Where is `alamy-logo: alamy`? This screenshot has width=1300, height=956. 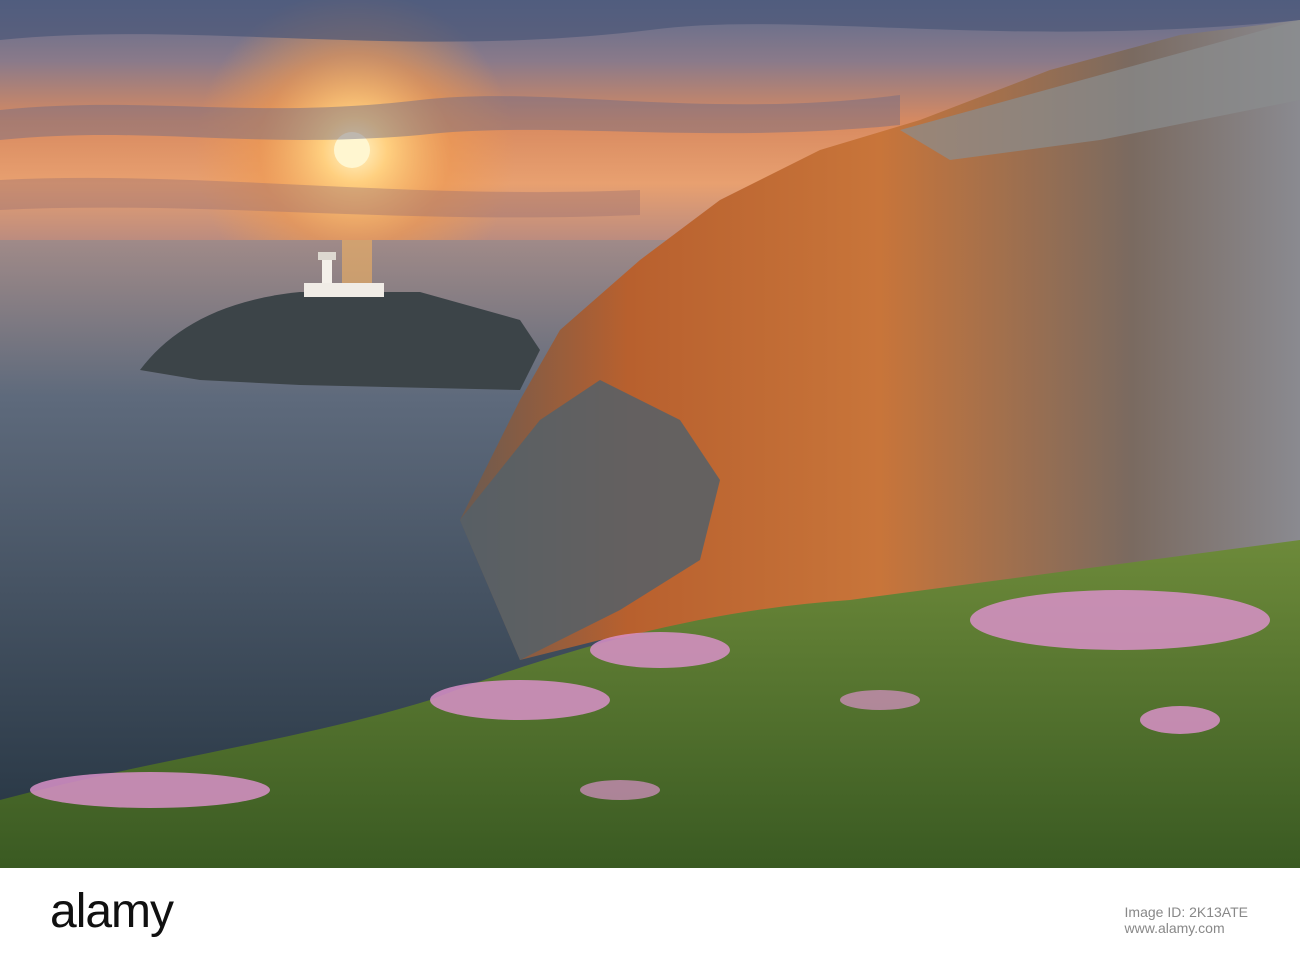 alamy-logo: alamy is located at coordinates (112, 911).